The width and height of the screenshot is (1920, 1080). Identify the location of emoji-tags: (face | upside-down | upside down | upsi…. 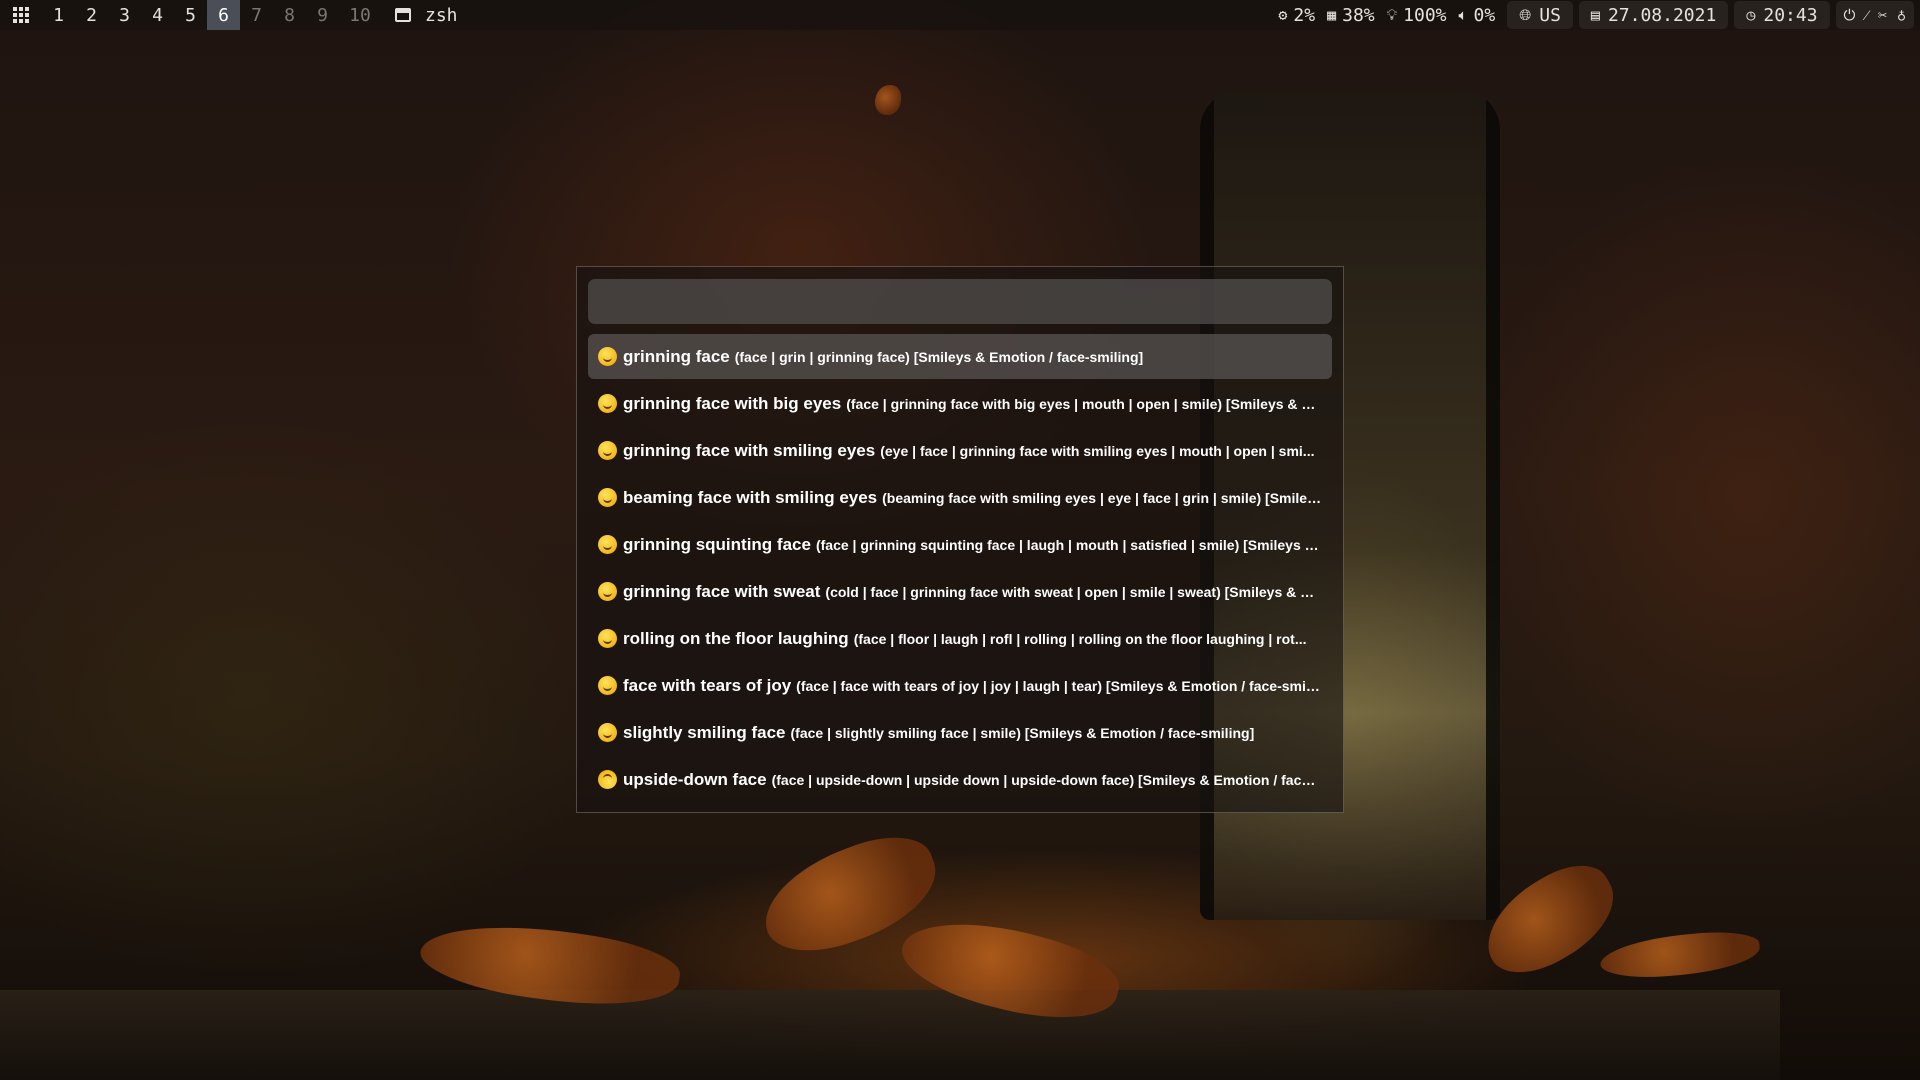
(1046, 779).